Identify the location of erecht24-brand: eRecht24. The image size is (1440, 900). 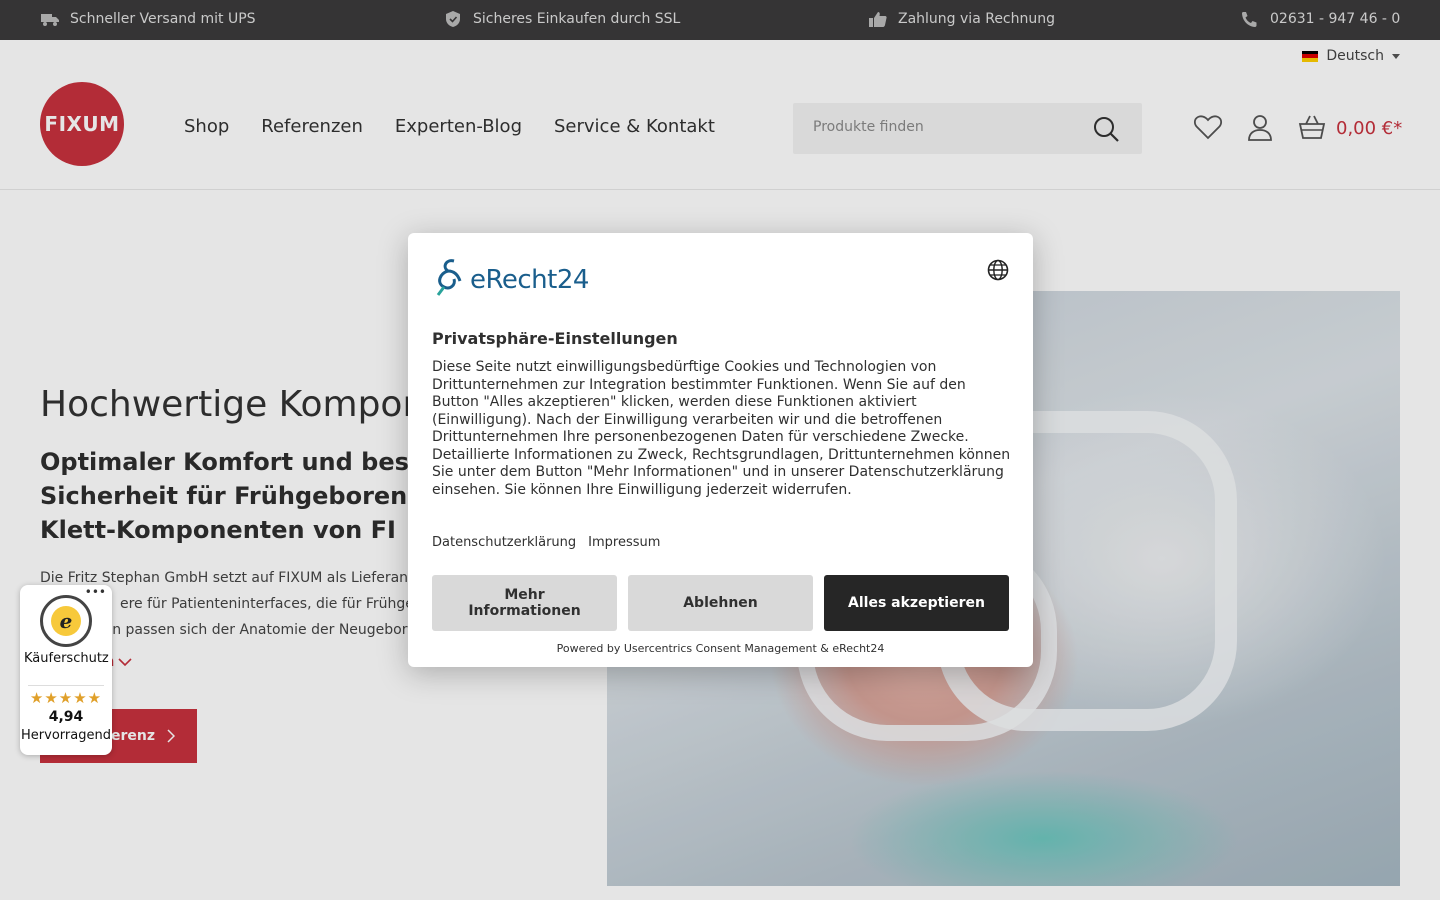
(529, 280).